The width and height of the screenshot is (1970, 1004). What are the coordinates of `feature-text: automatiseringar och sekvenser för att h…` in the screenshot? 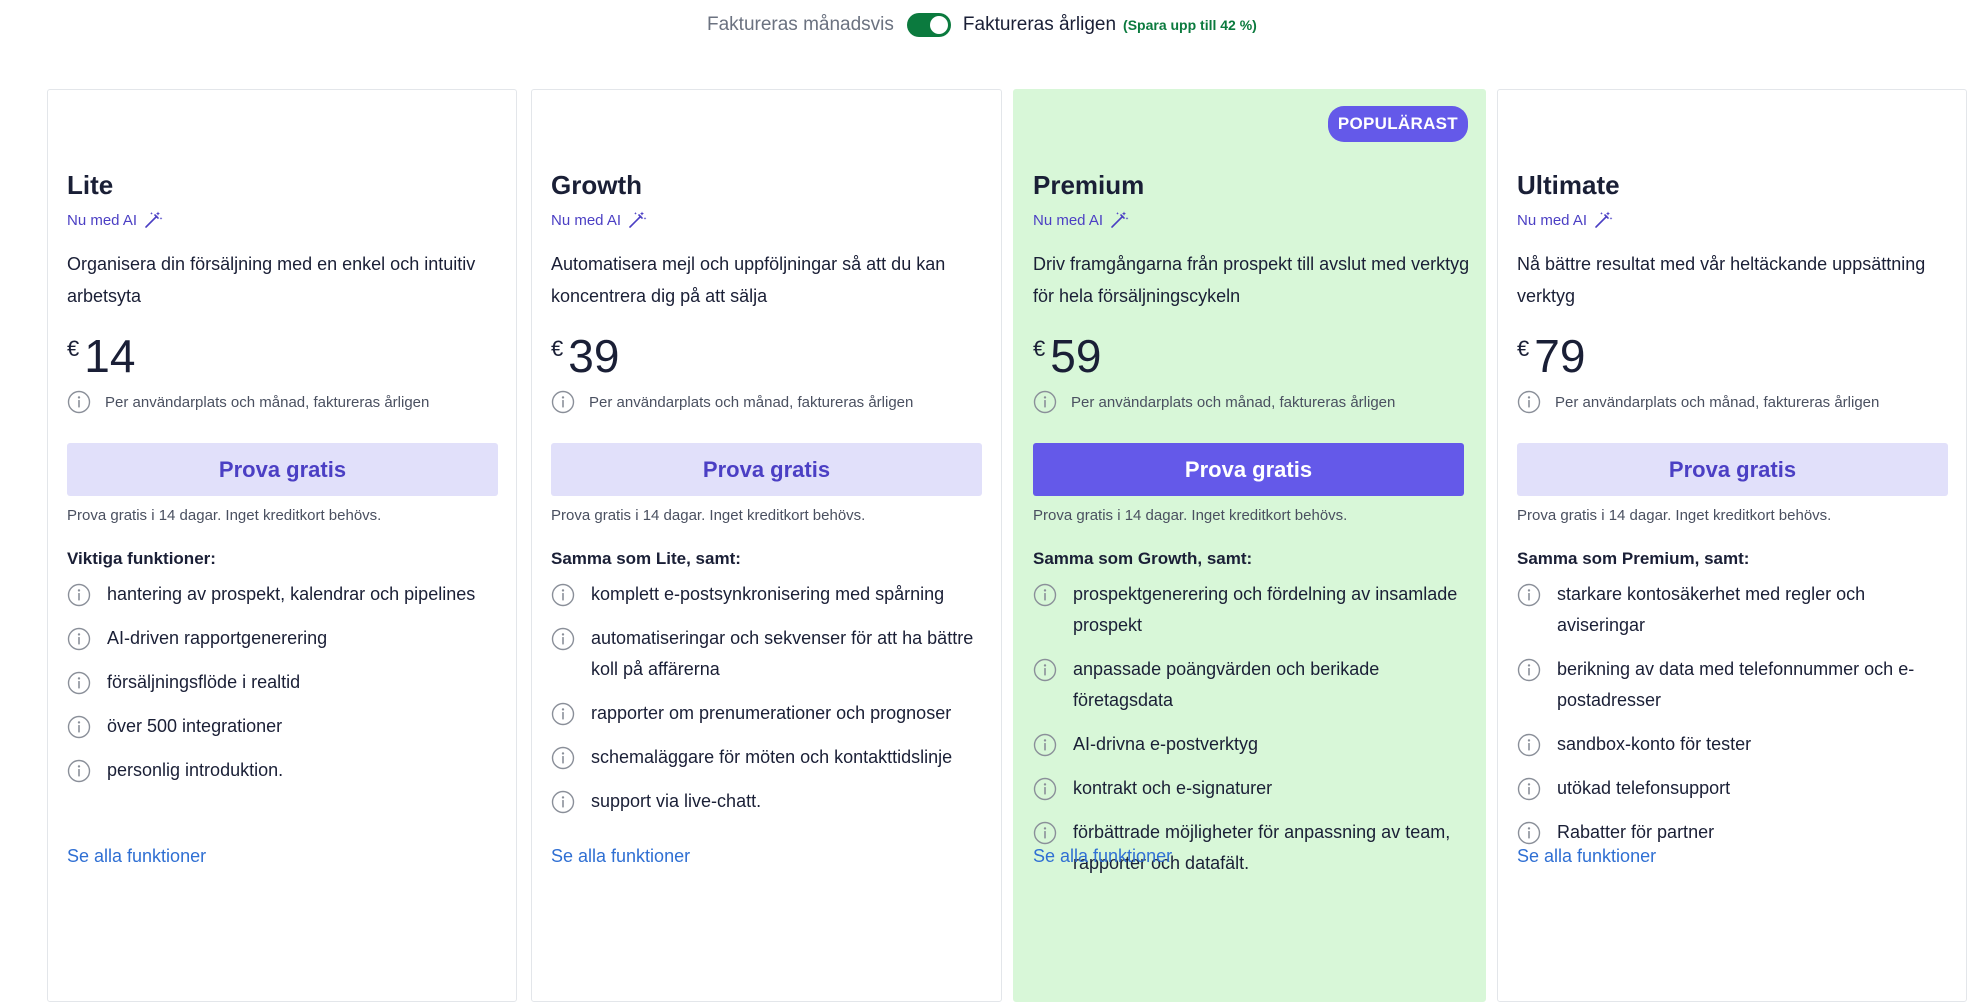 It's located at (782, 653).